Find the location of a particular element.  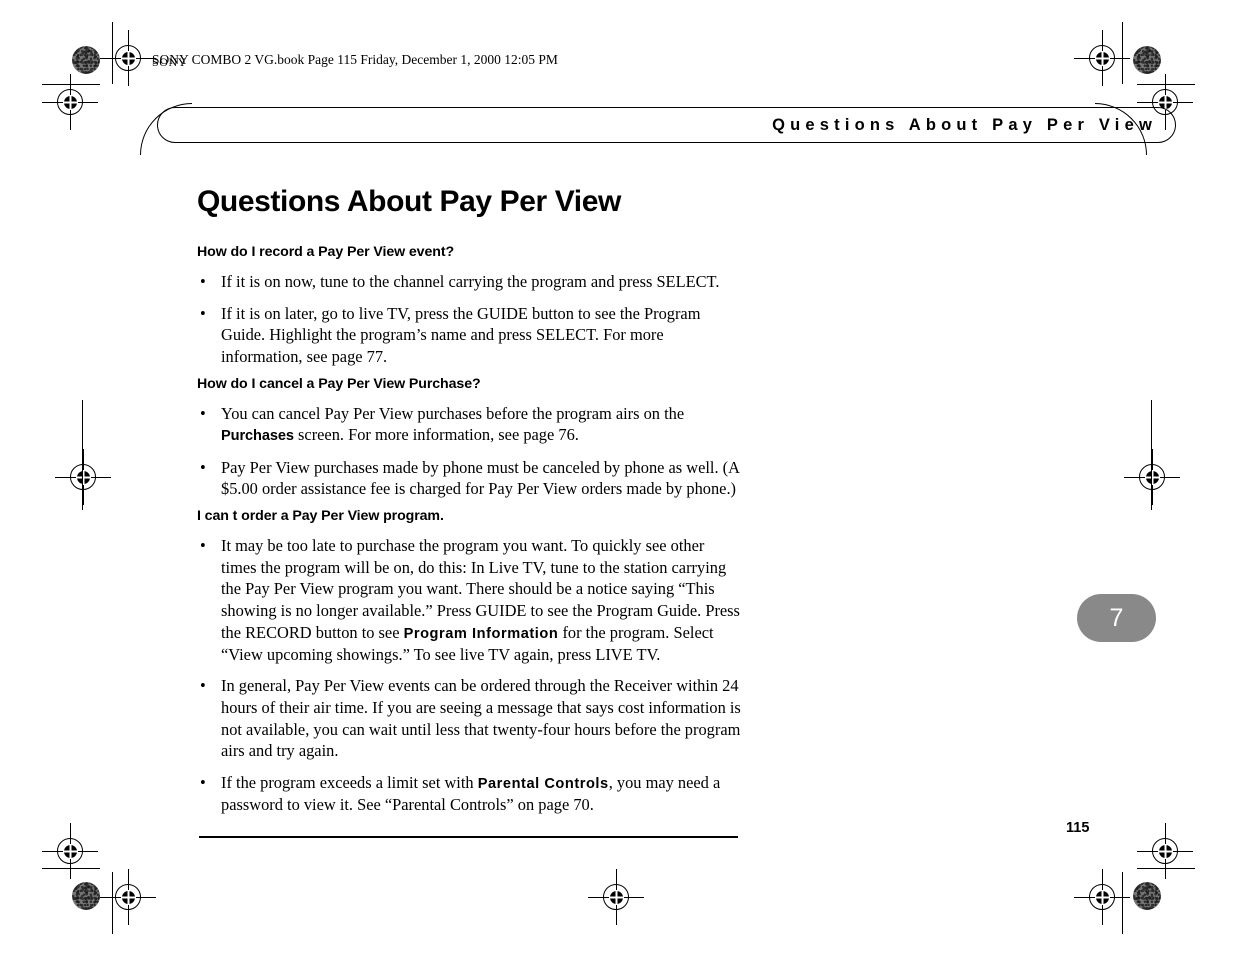

page-title: Questions About Pay Per View is located at coordinates (409, 201).